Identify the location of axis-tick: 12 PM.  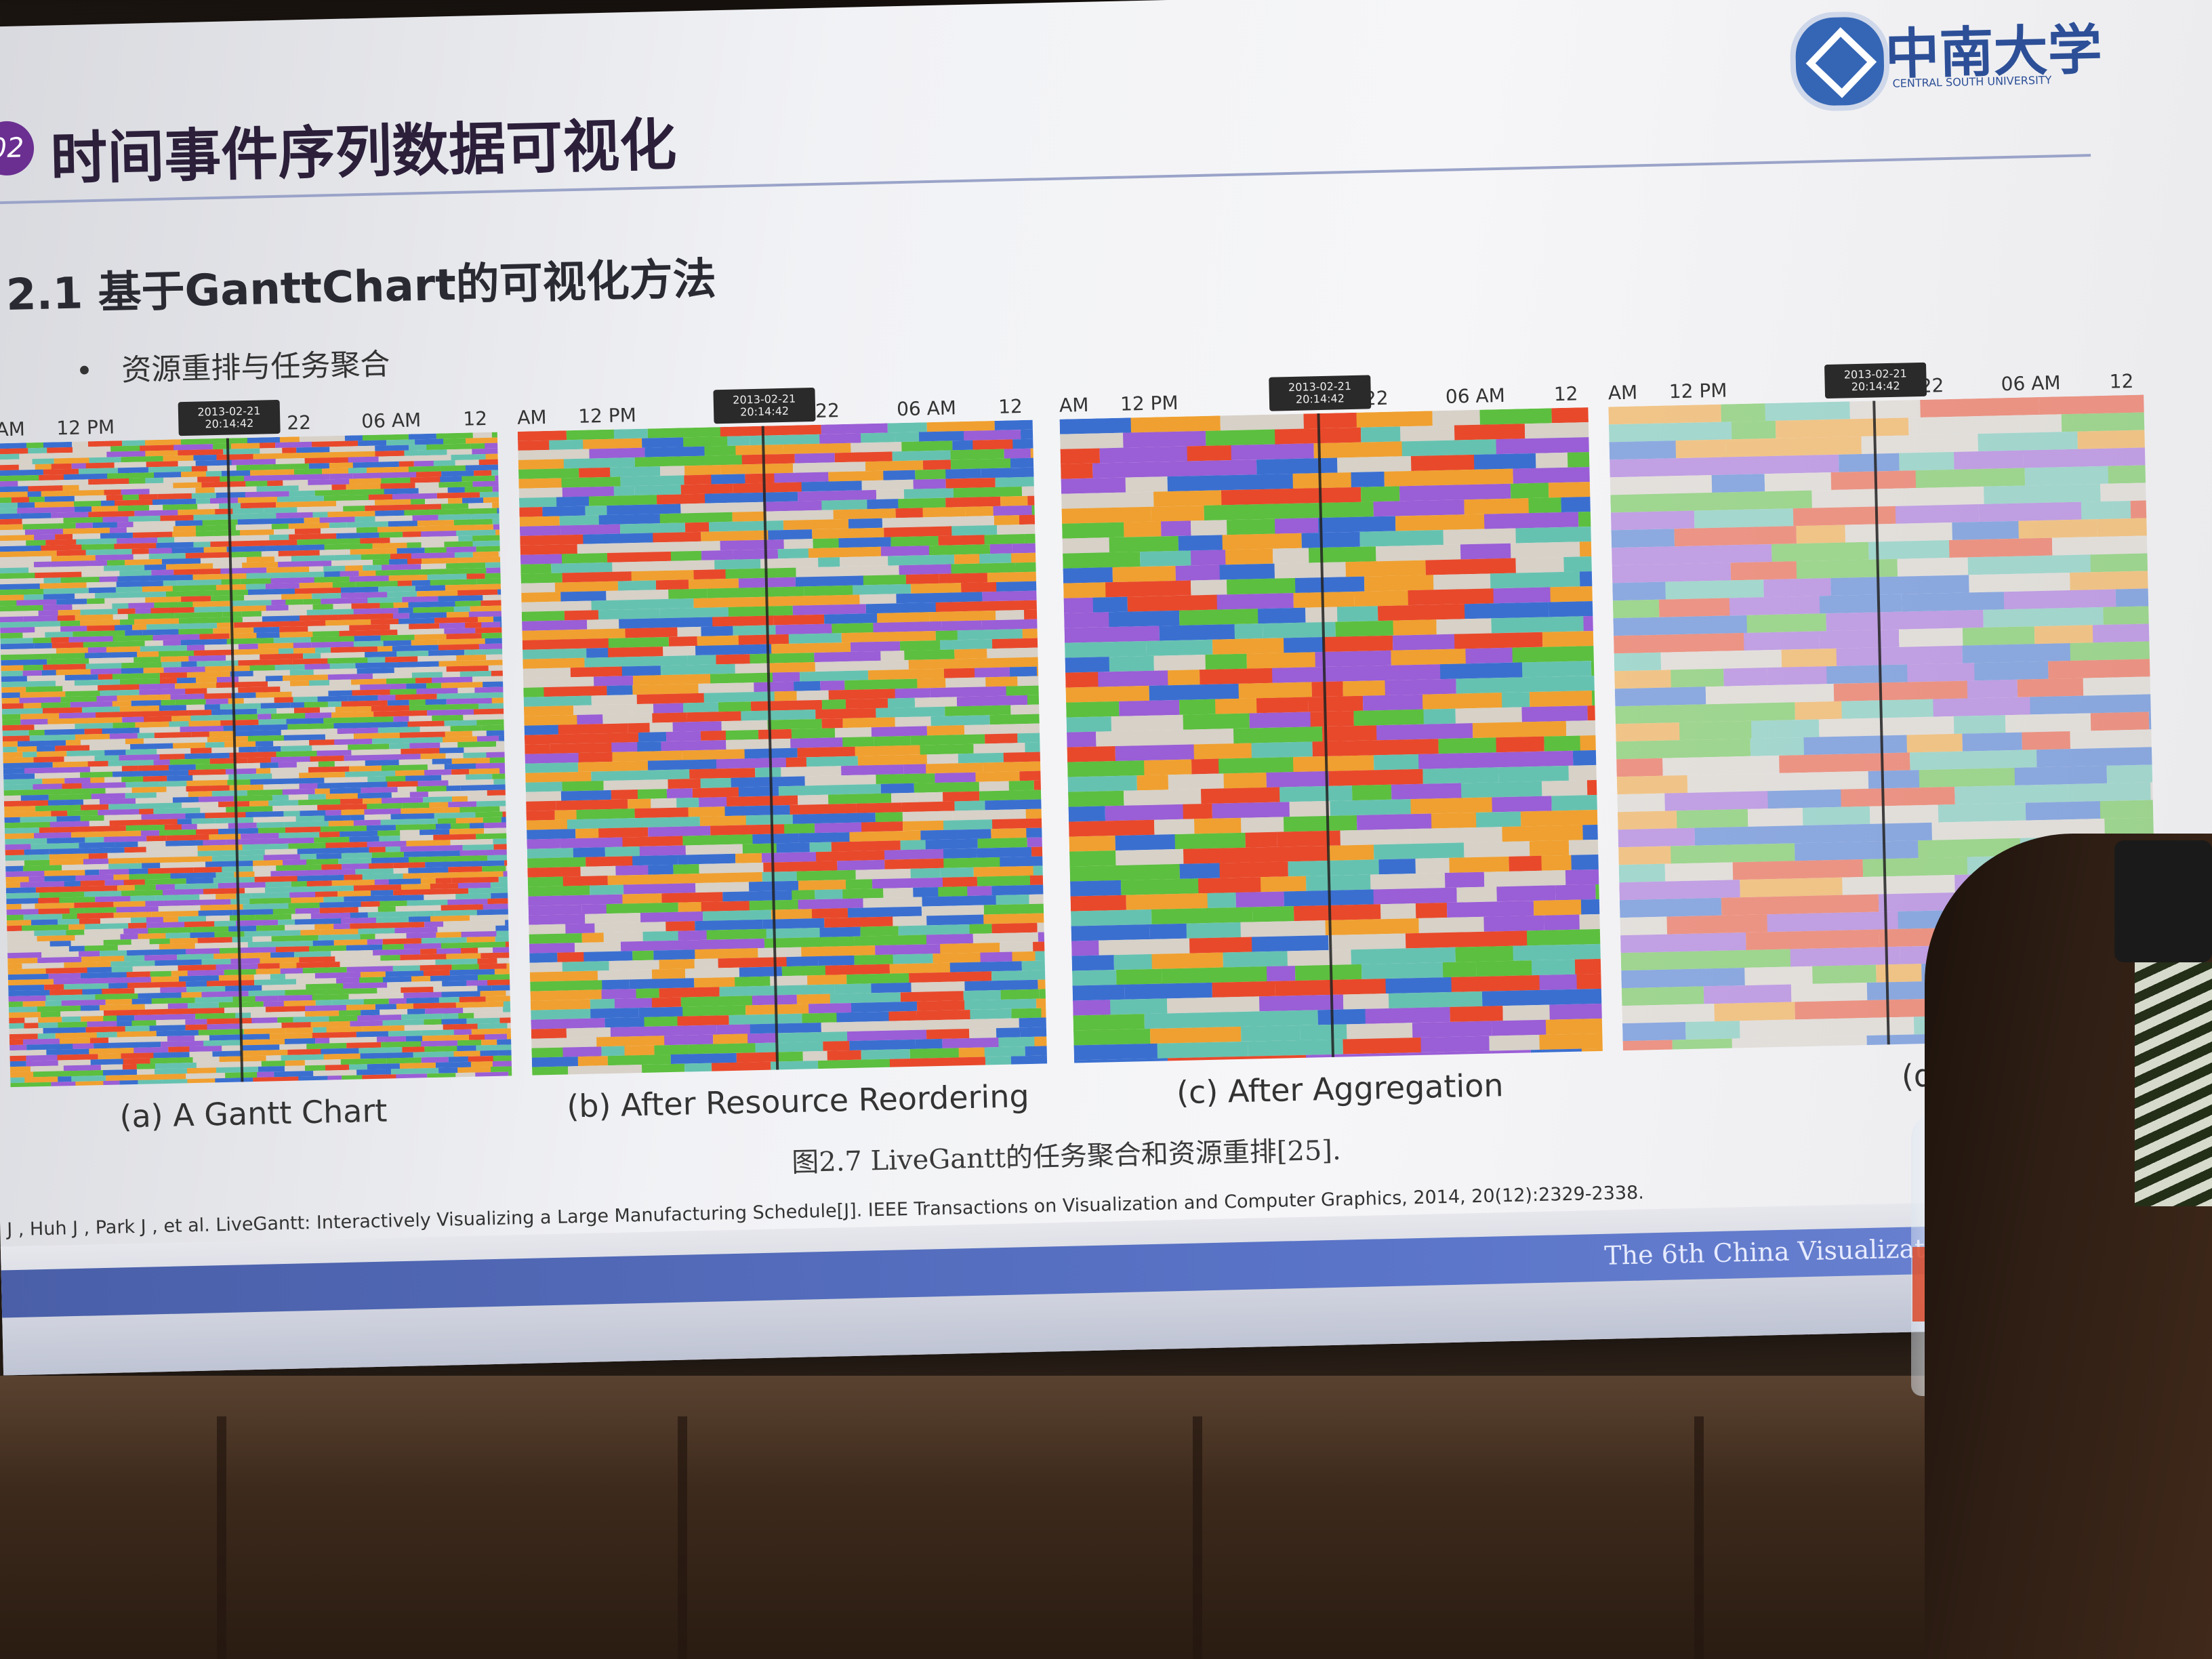
(607, 416).